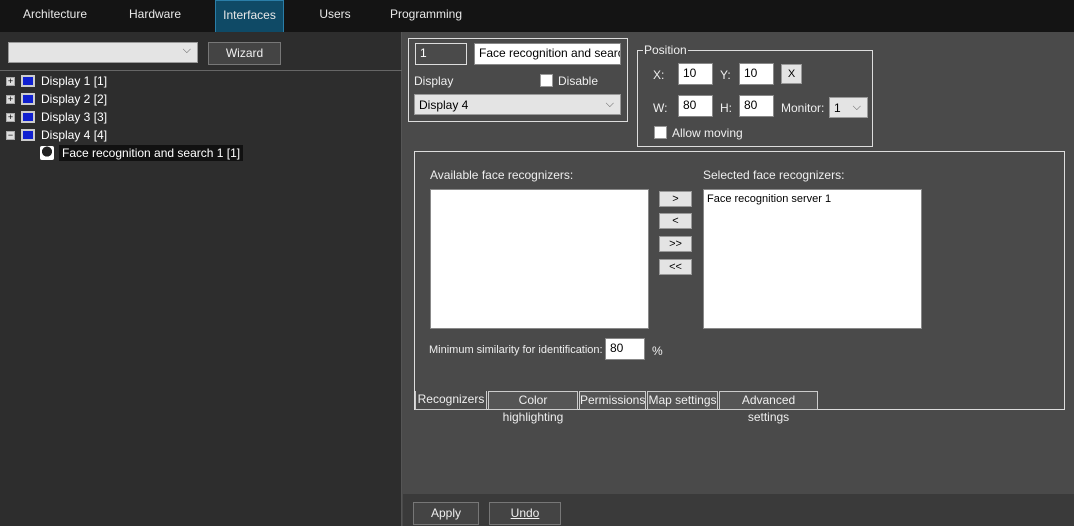  I want to click on tab-recognizers: Recognizers, so click(451, 400).